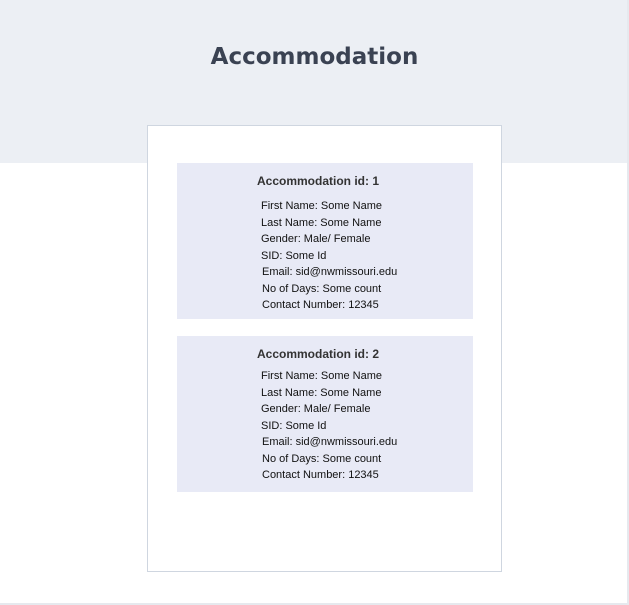 This screenshot has height=605, width=629. What do you see at coordinates (318, 181) in the screenshot?
I see `accommodation-id-heading: Accommodation id: 1` at bounding box center [318, 181].